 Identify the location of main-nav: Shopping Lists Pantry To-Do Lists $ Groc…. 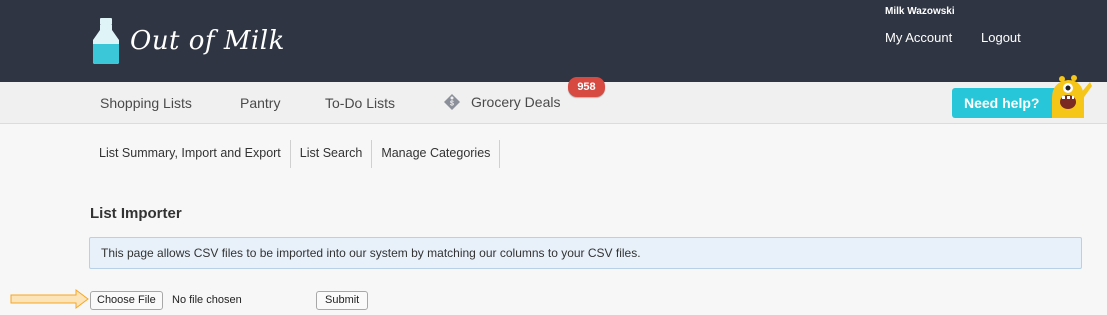
(553, 103).